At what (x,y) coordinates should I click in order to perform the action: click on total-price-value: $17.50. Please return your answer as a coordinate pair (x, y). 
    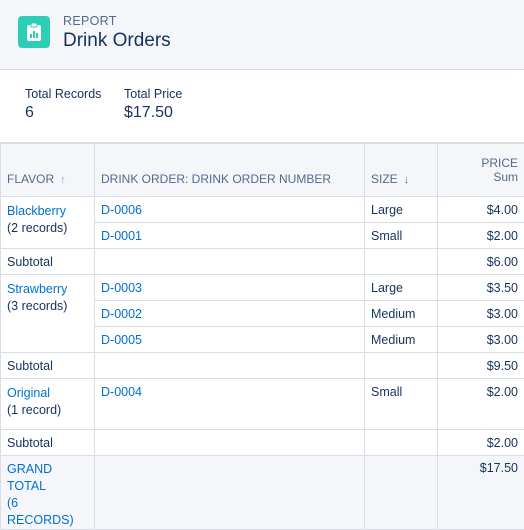
    Looking at the image, I should click on (153, 113).